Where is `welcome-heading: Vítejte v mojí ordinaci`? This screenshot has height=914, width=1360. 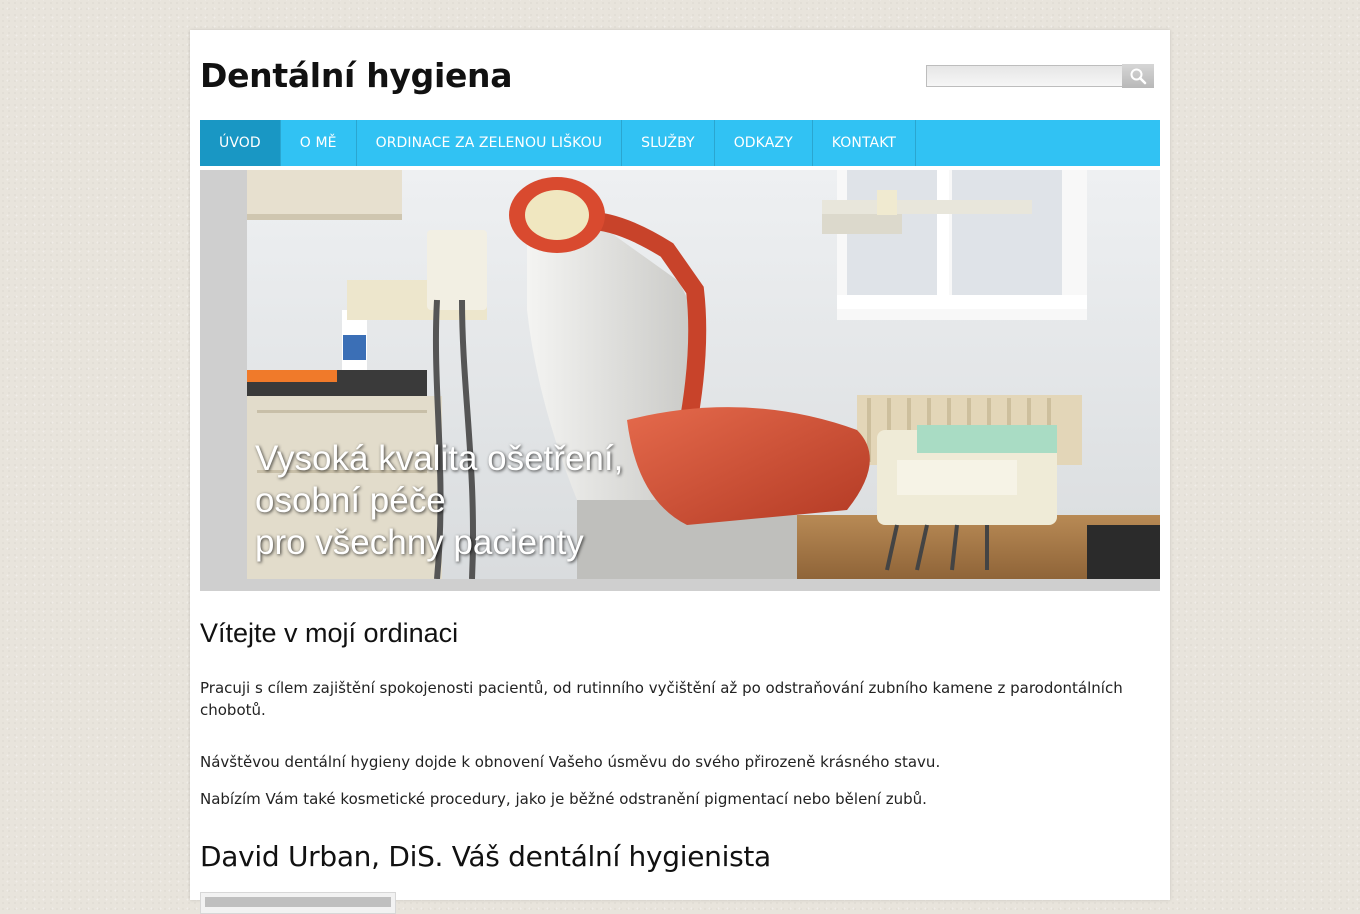
welcome-heading: Vítejte v mojí ordinaci is located at coordinates (329, 633).